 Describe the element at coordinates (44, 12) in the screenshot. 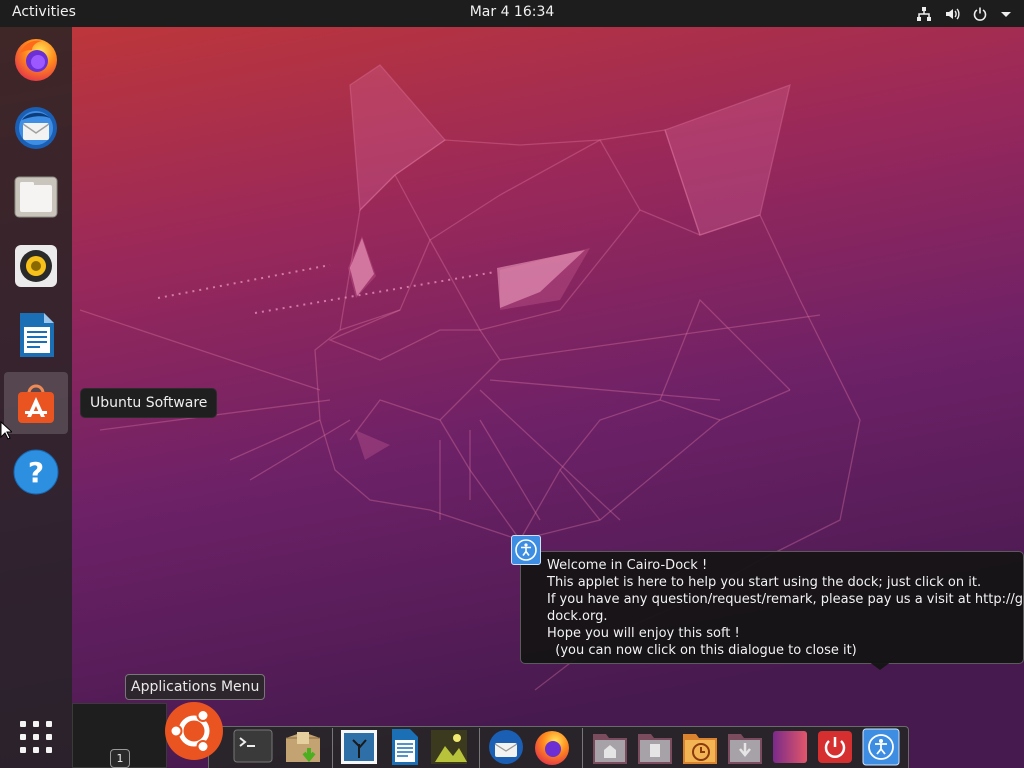

I see `activities-button: Activities` at that location.